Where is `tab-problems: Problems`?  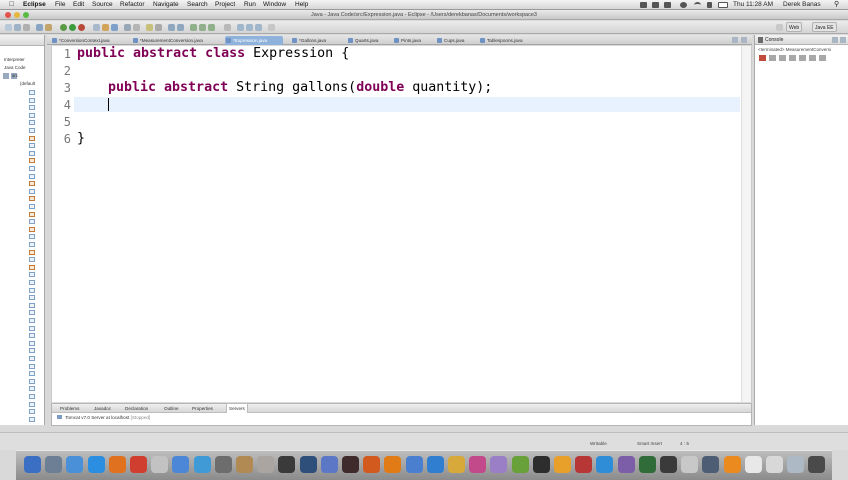
tab-problems: Problems is located at coordinates (69, 408).